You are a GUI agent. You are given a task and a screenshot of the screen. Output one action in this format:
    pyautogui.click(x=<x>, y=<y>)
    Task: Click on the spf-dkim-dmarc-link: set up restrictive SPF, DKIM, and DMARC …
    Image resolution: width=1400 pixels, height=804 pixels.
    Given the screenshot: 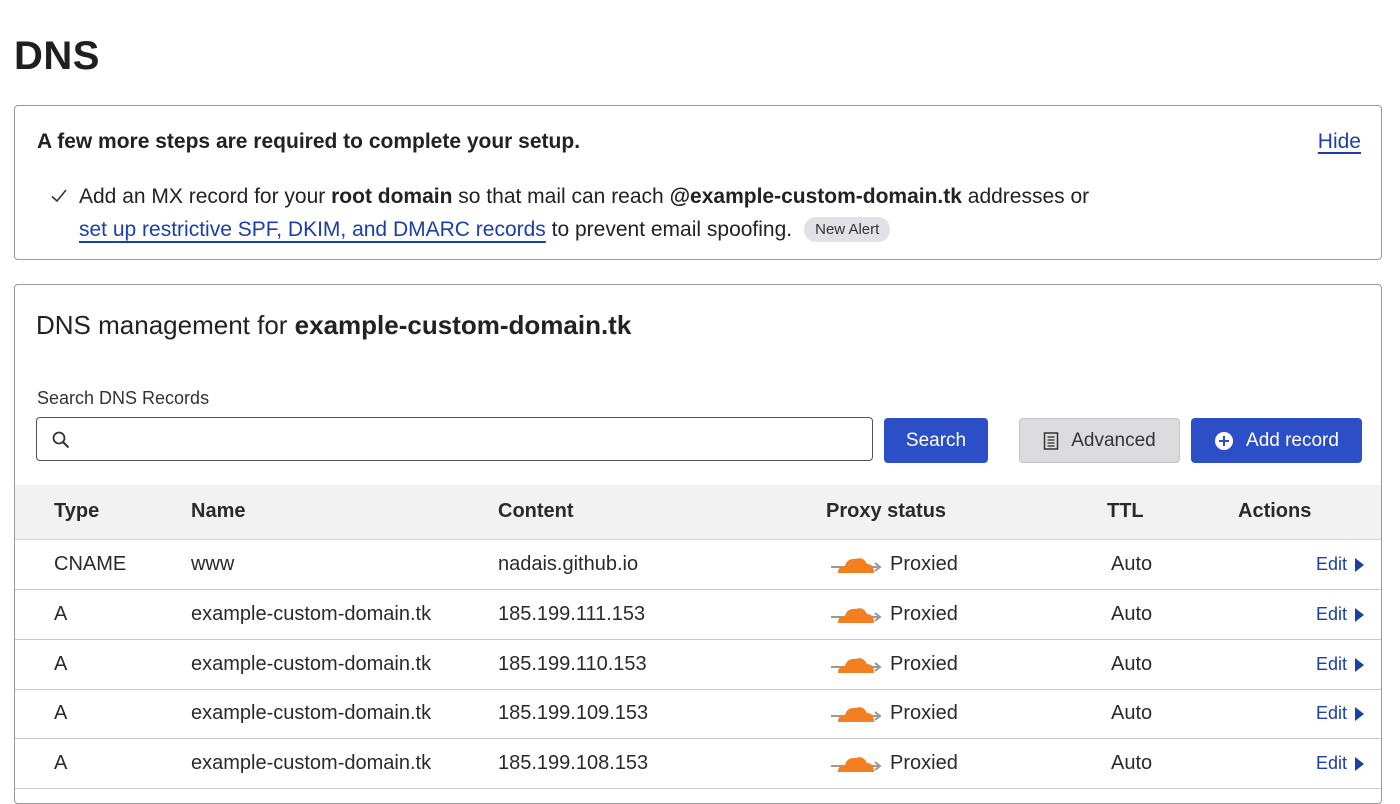 What is the action you would take?
    pyautogui.click(x=312, y=230)
    